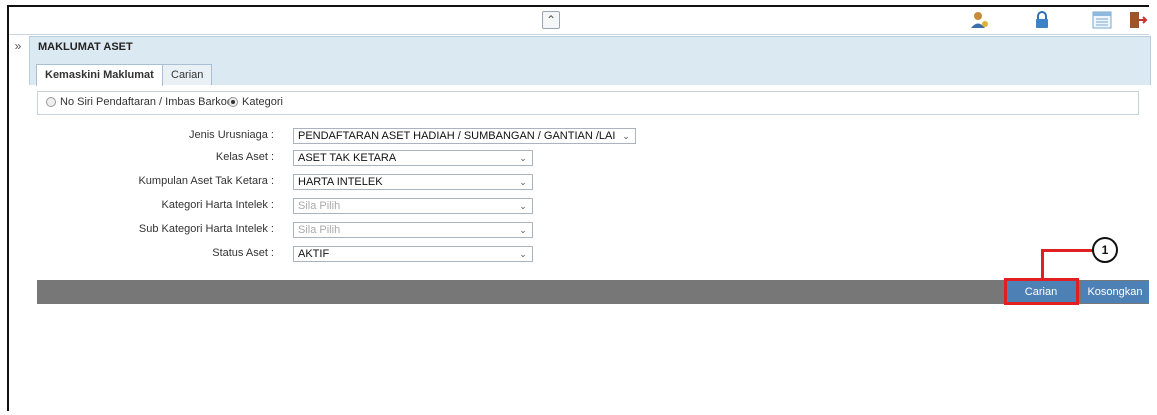 The height and width of the screenshot is (415, 1157). Describe the element at coordinates (18, 46) in the screenshot. I see `expand-sidebar-icon: »` at that location.